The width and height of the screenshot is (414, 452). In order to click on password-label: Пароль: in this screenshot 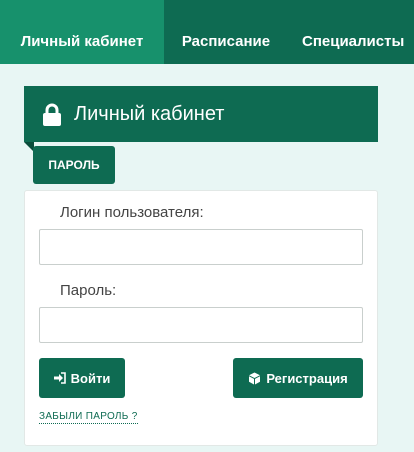, I will do `click(88, 290)`.